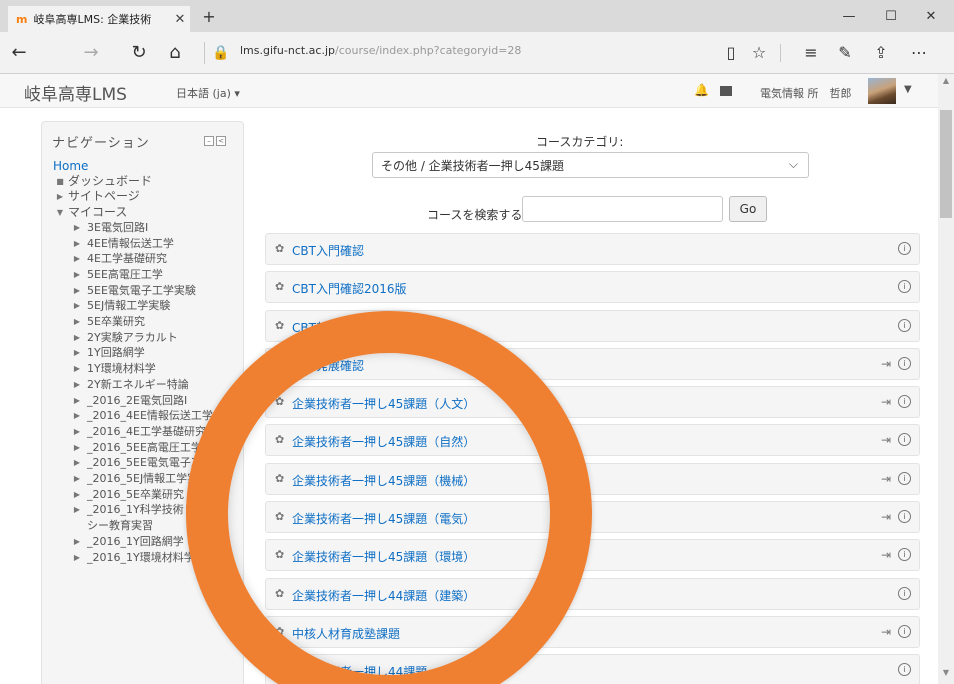 This screenshot has height=684, width=954. I want to click on messages-icon, so click(726, 91).